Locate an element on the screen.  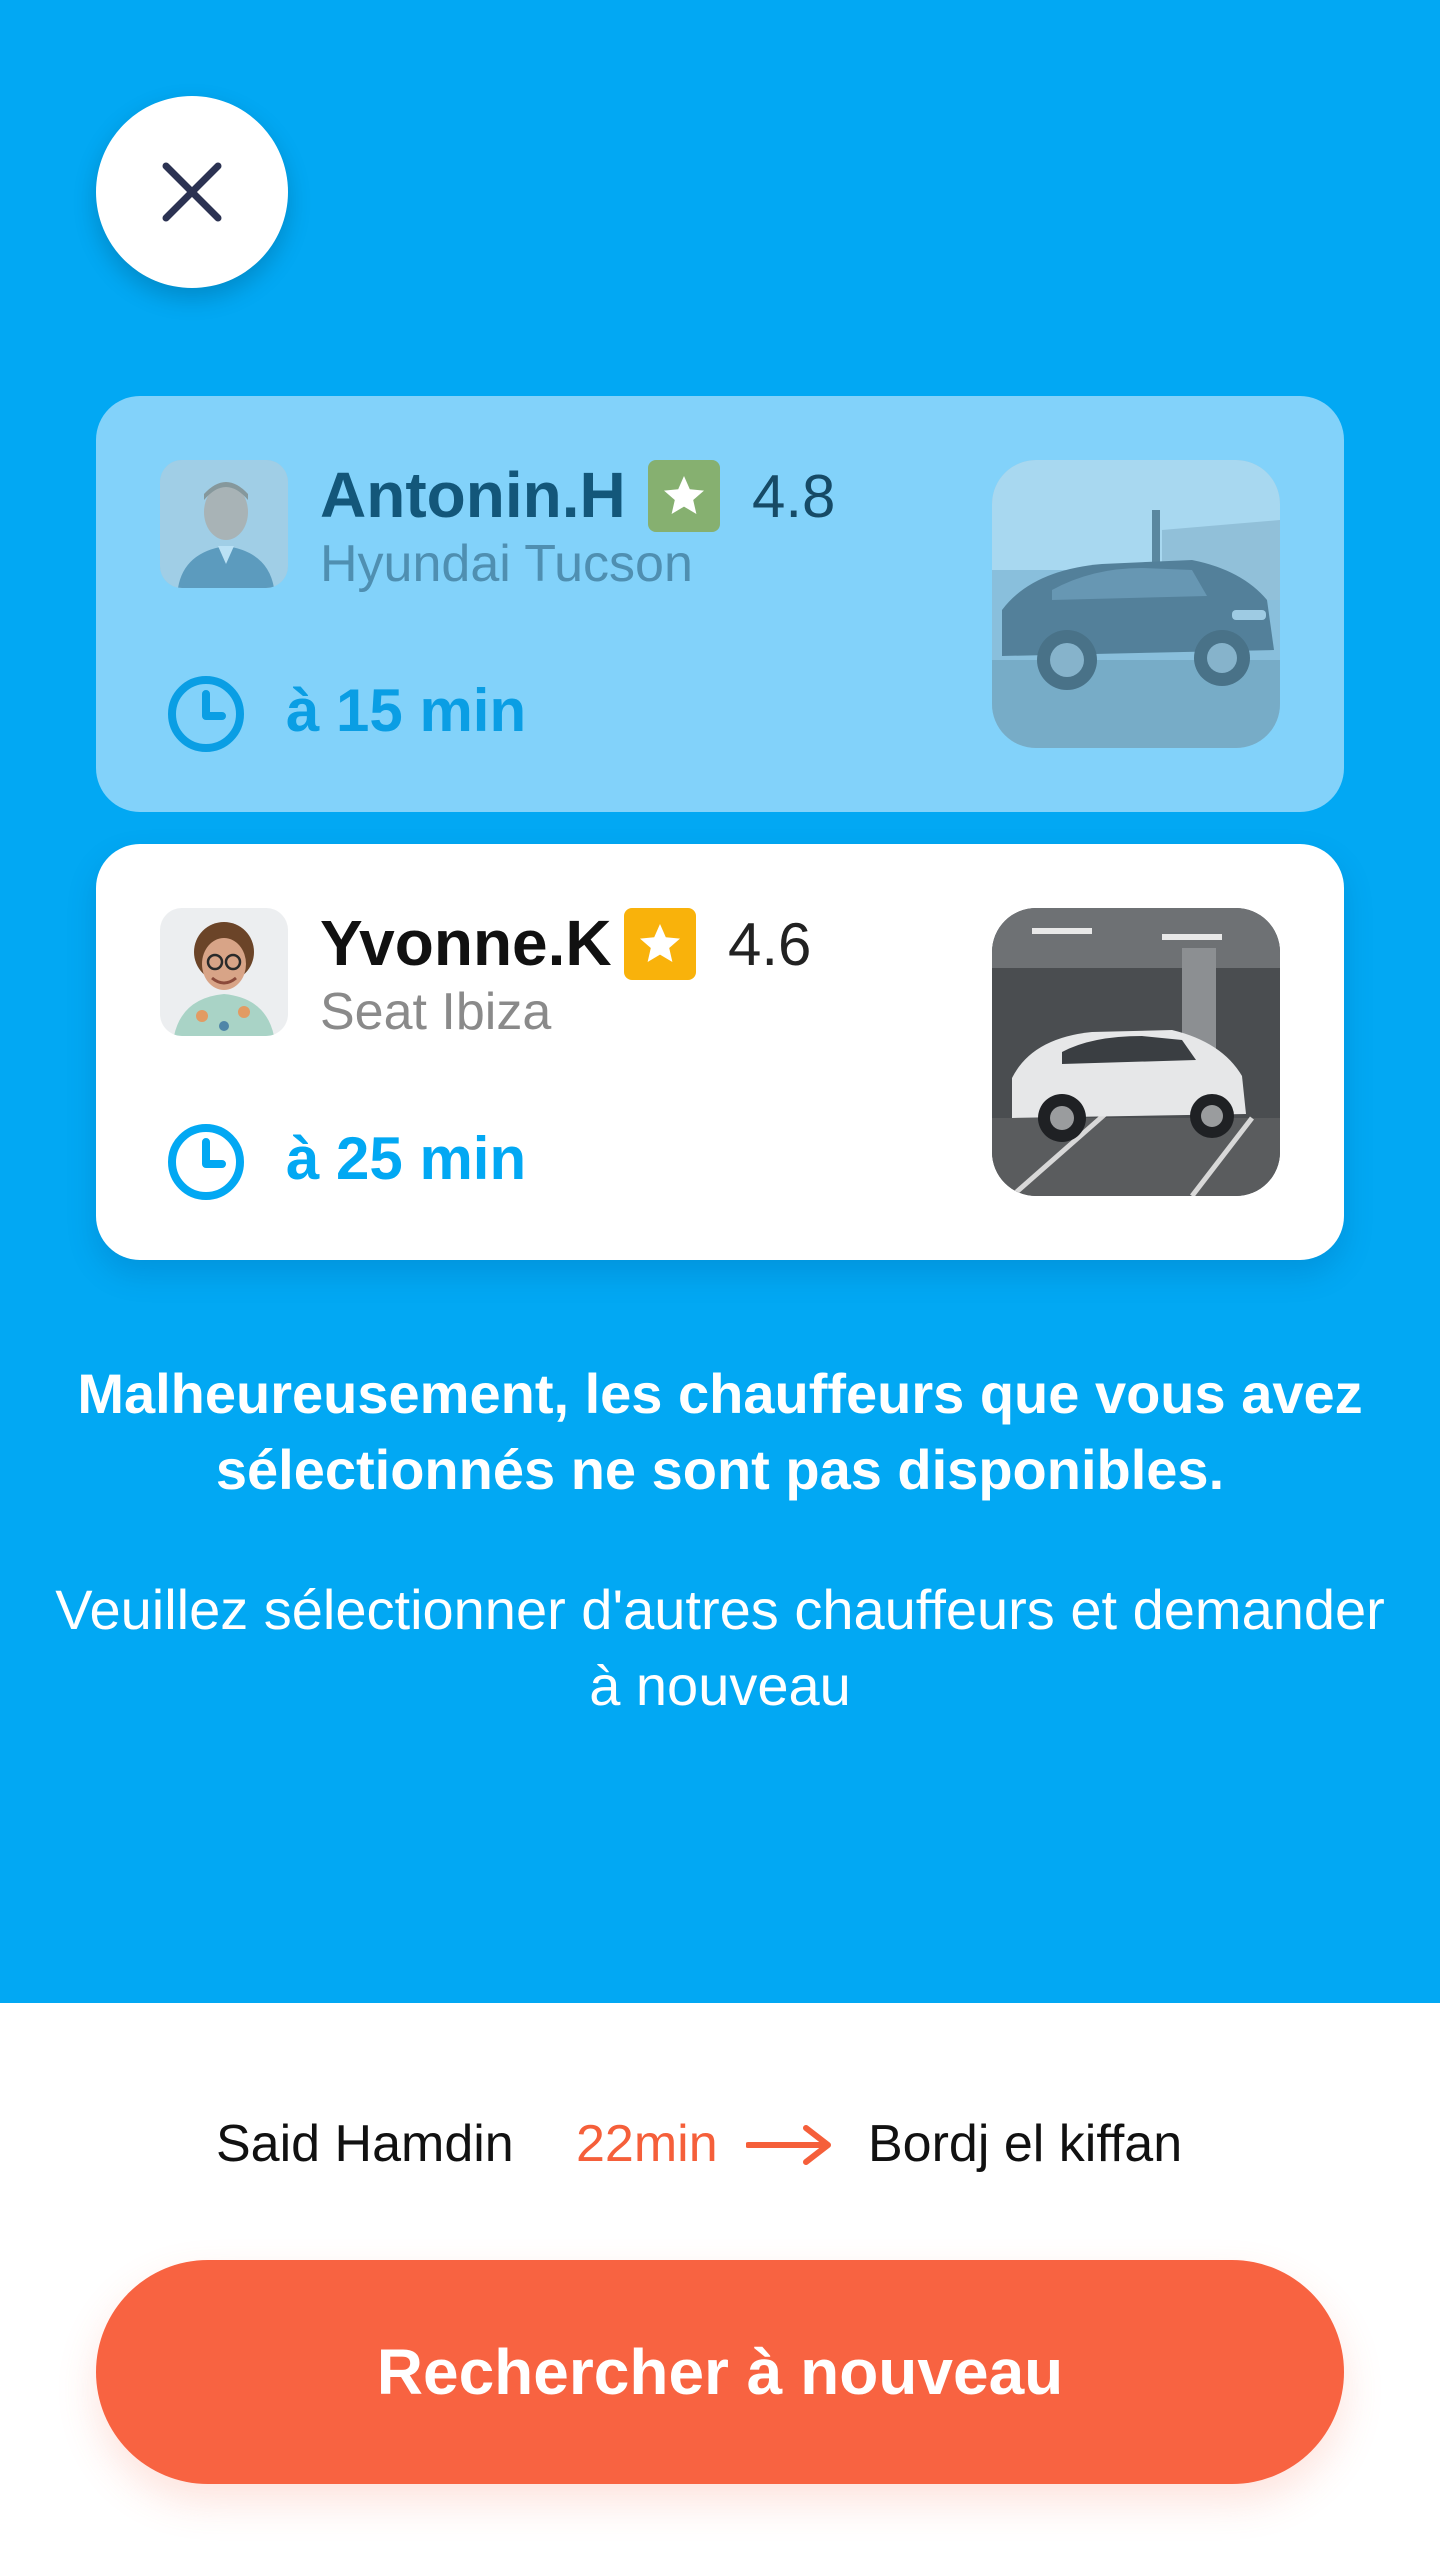
driver-name: Antonin.H is located at coordinates (473, 495).